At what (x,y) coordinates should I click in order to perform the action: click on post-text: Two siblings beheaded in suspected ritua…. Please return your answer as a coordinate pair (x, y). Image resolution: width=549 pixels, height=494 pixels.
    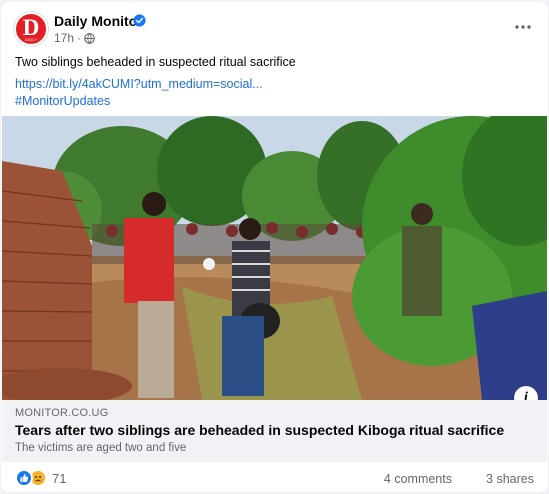
    Looking at the image, I should click on (155, 62).